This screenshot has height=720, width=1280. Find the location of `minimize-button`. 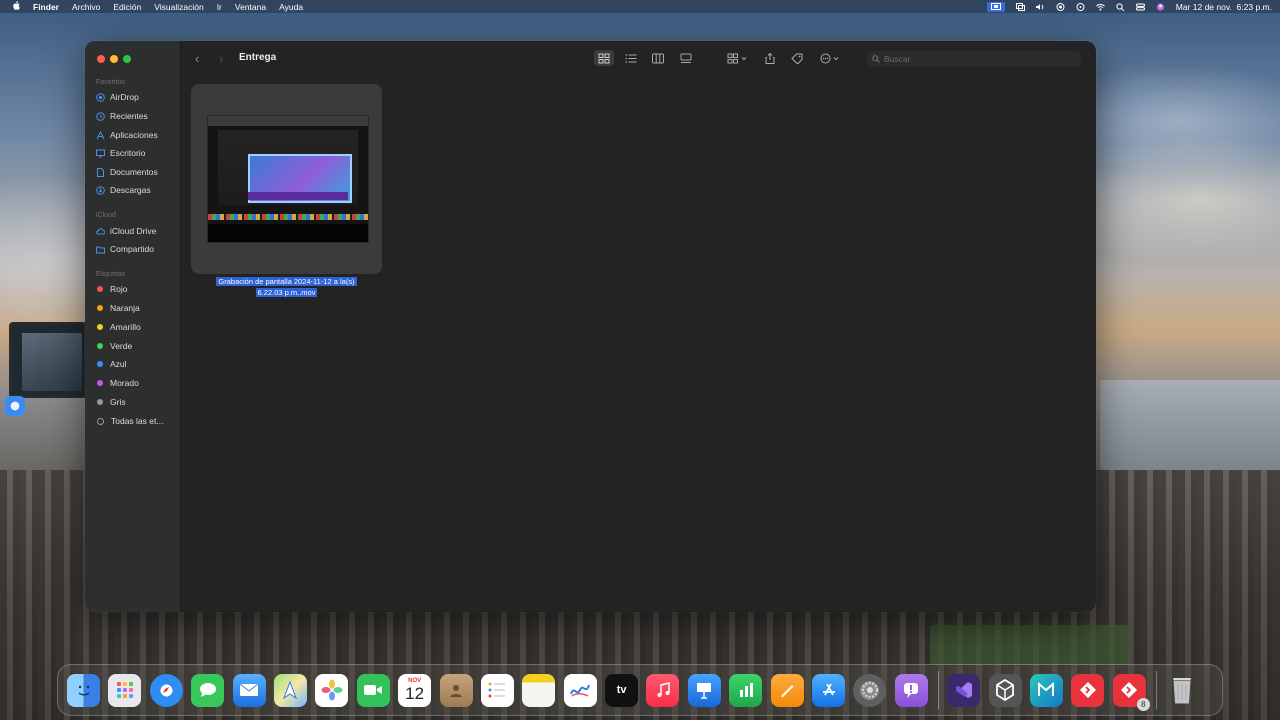

minimize-button is located at coordinates (114, 59).